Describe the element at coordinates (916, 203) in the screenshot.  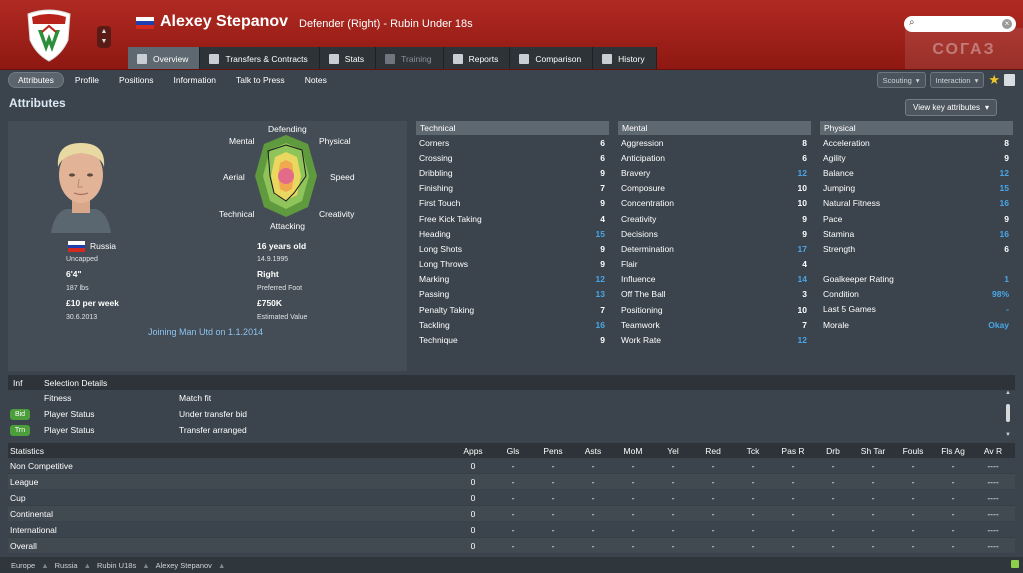
I see `attribute-row: Natural Fitness 16` at that location.